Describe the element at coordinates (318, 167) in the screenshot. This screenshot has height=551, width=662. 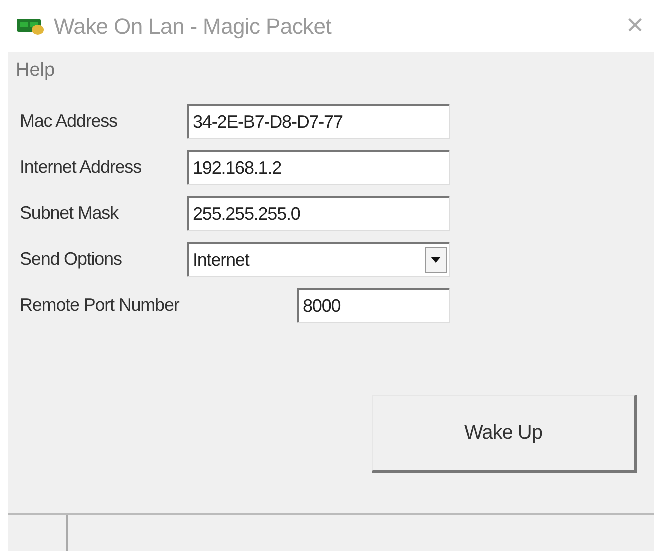
I see `input-field: 192.168.1.2` at that location.